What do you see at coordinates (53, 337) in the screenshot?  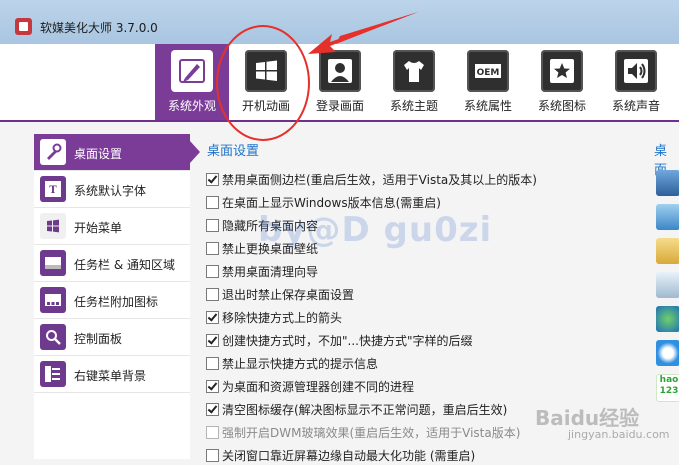 I see `magnifier-icon` at bounding box center [53, 337].